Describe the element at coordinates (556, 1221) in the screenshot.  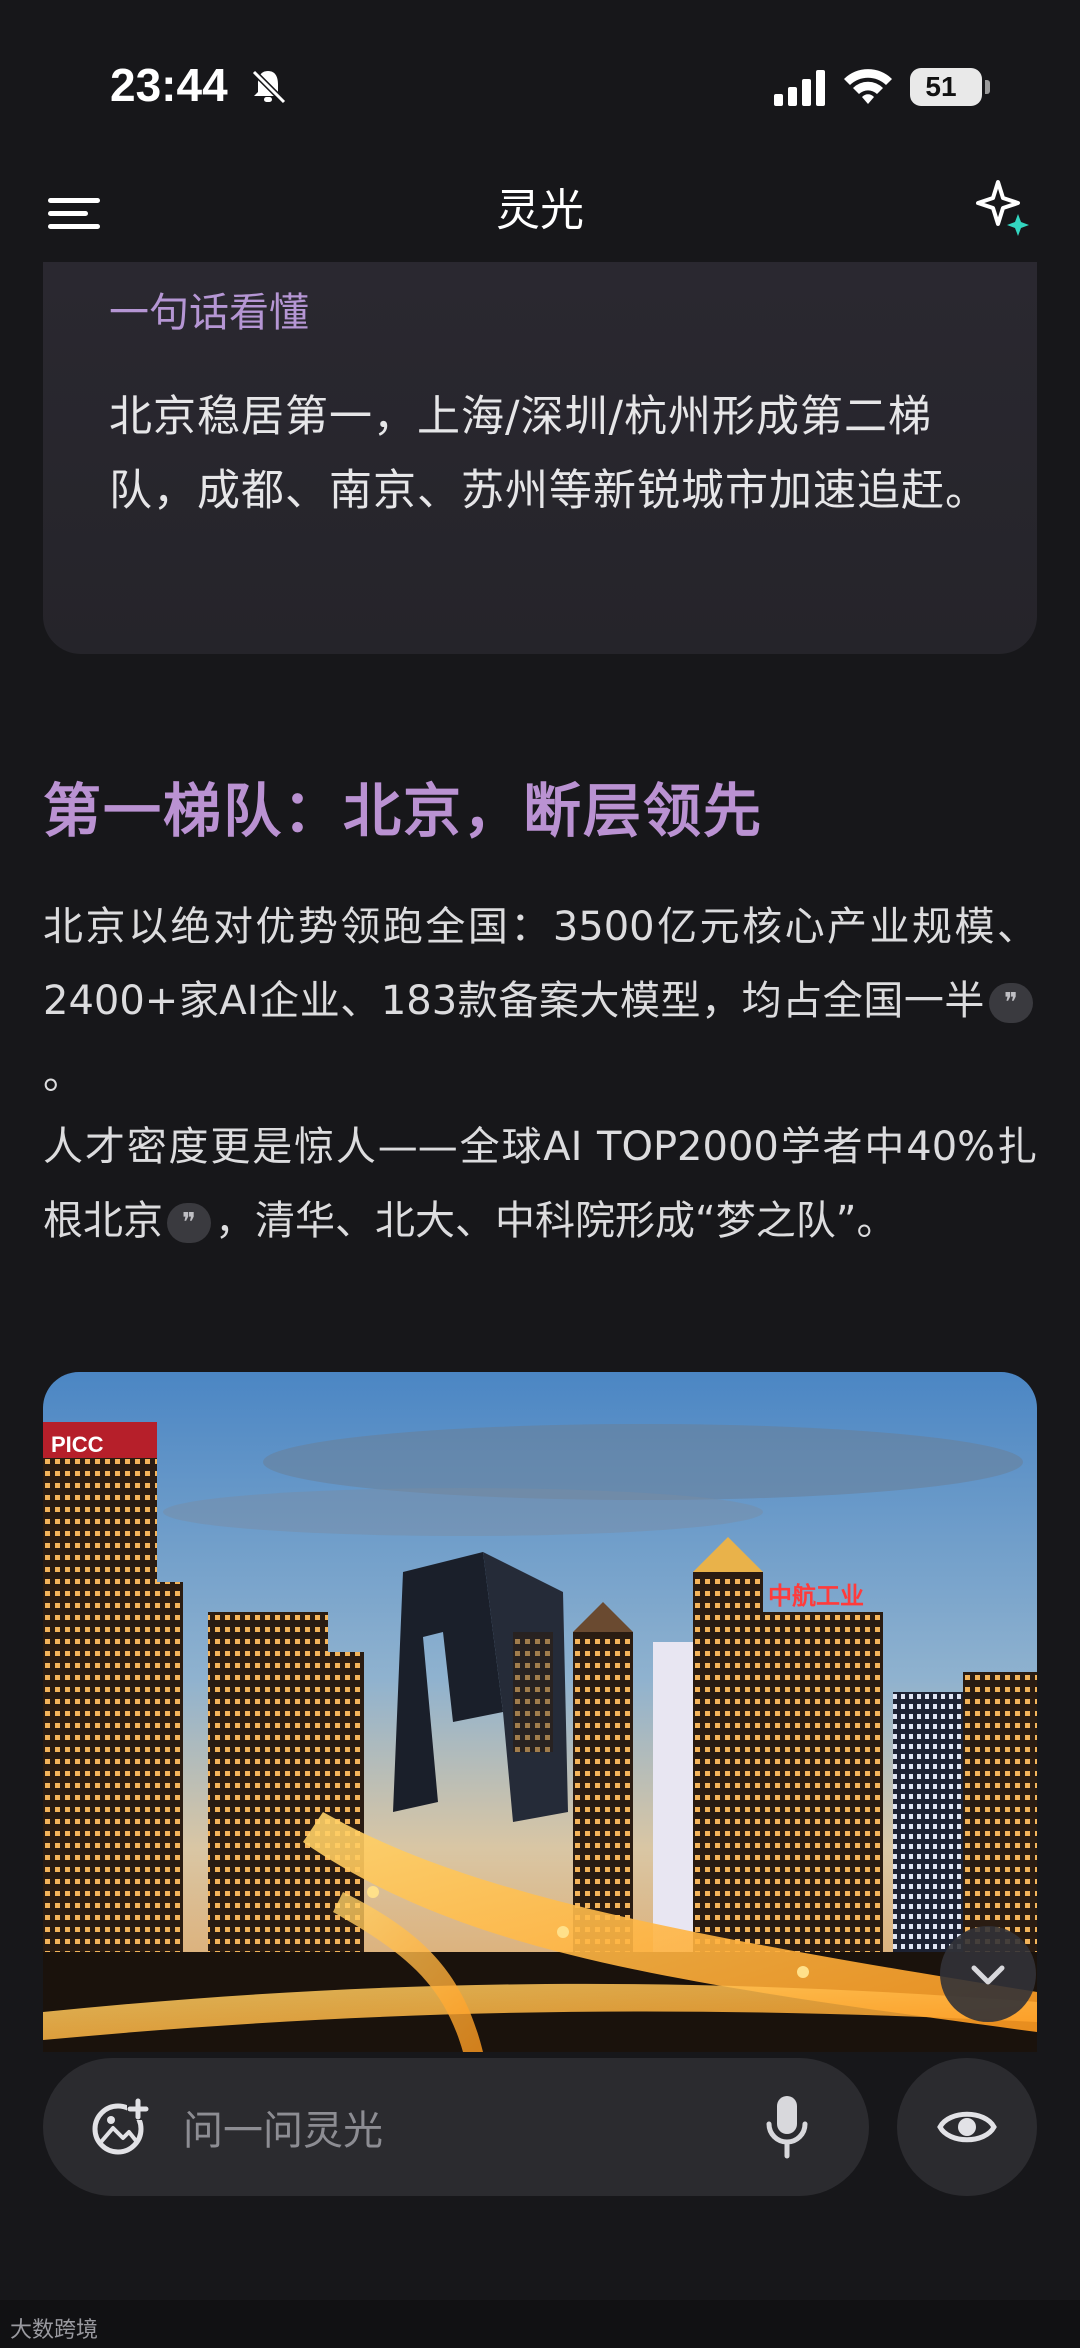
I see `paragraph-2-end: ，清华、北大、中科院形成“梦之队”。` at that location.